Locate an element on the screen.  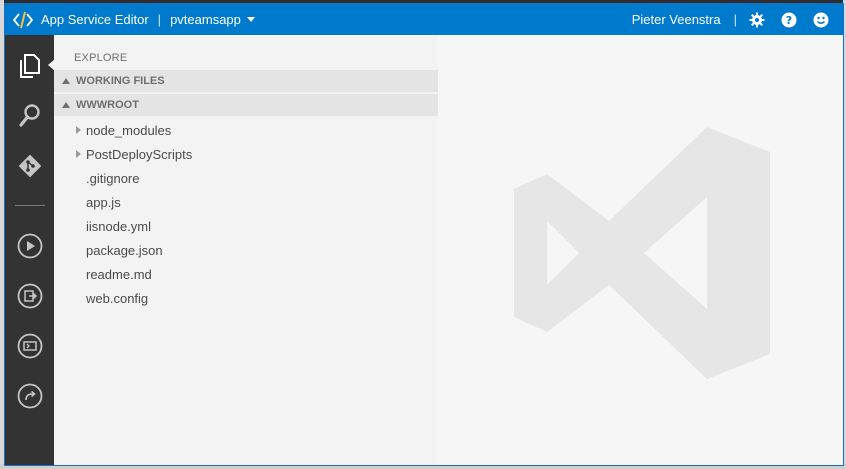
activity-bar is located at coordinates (30, 250).